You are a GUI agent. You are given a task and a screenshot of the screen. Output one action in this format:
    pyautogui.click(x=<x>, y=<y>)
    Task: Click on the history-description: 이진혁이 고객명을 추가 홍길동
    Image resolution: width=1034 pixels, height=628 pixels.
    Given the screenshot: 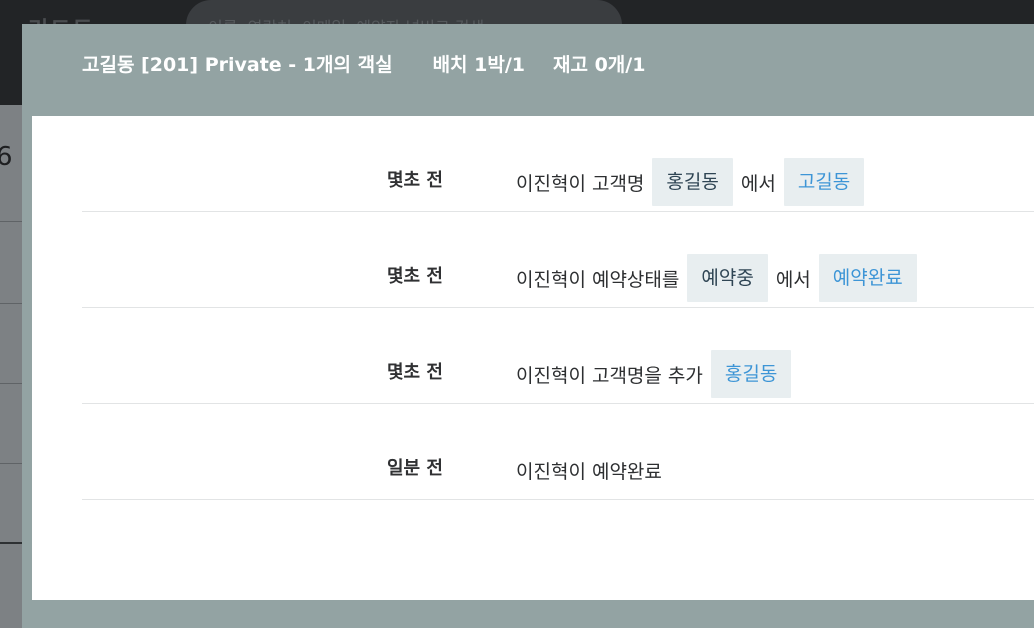 What is the action you would take?
    pyautogui.click(x=654, y=374)
    